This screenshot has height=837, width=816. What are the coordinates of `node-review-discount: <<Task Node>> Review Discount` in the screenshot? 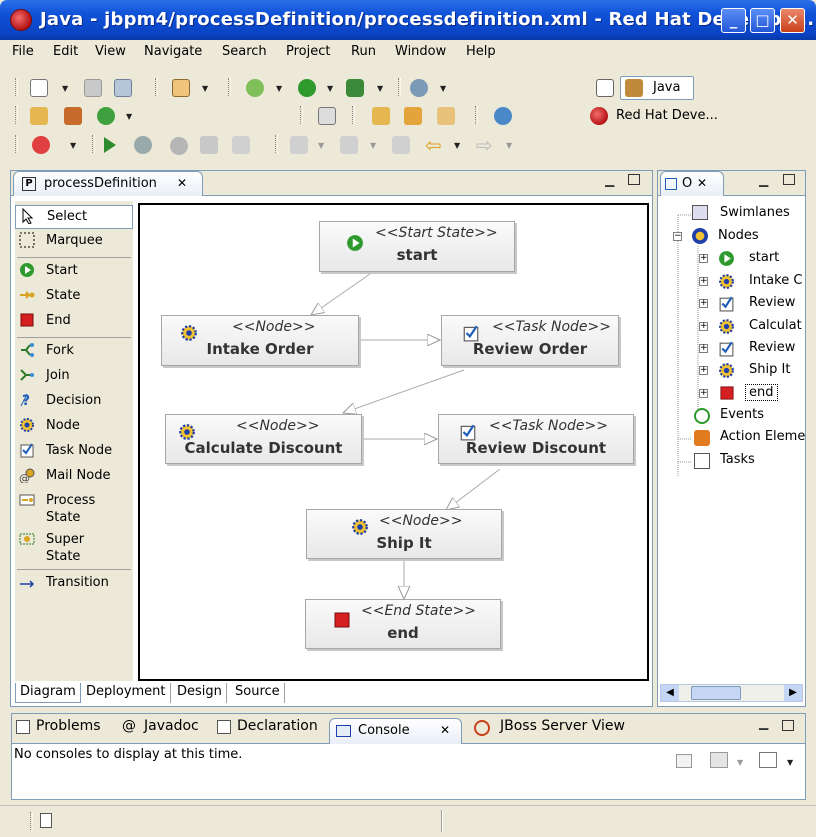 It's located at (536, 439).